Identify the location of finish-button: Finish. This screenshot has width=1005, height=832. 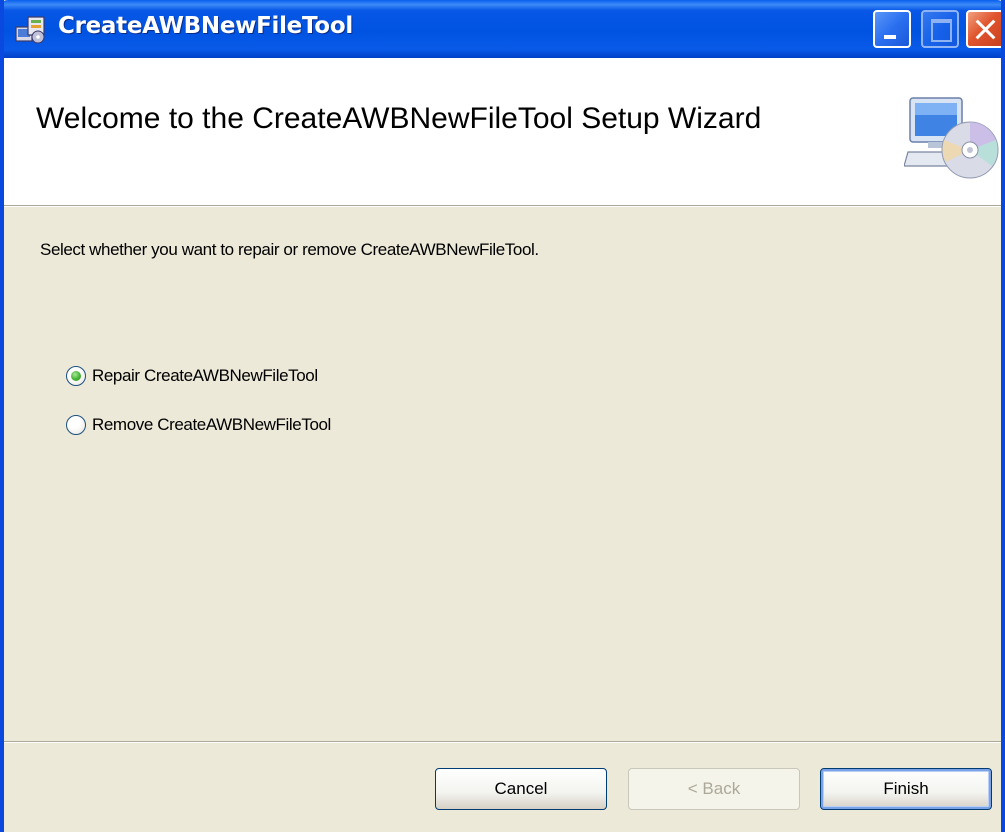
(906, 789).